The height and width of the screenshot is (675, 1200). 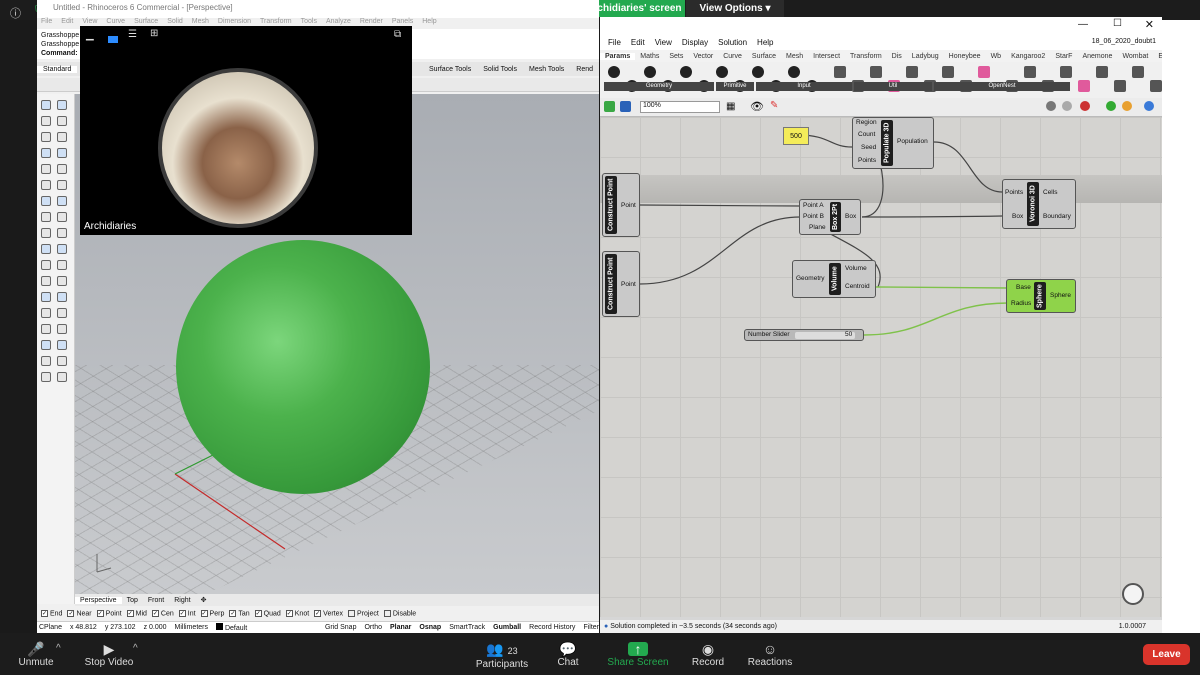 I want to click on gh-tab: Intersect, so click(x=826, y=56).